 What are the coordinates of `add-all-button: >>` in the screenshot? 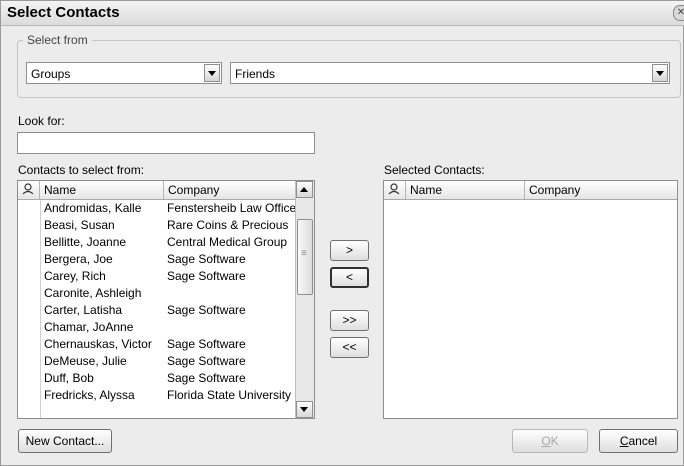 It's located at (349, 320).